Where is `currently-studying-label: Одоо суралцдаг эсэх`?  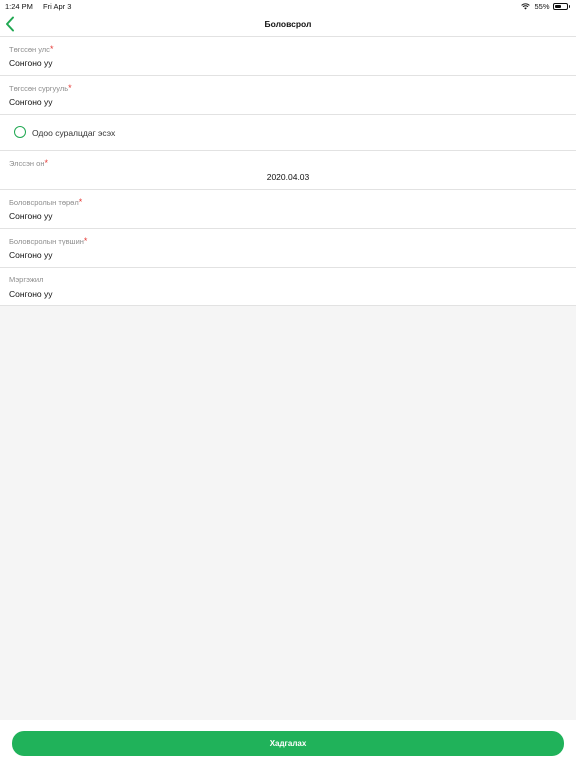 currently-studying-label: Одоо суралцдаг эсэх is located at coordinates (74, 133).